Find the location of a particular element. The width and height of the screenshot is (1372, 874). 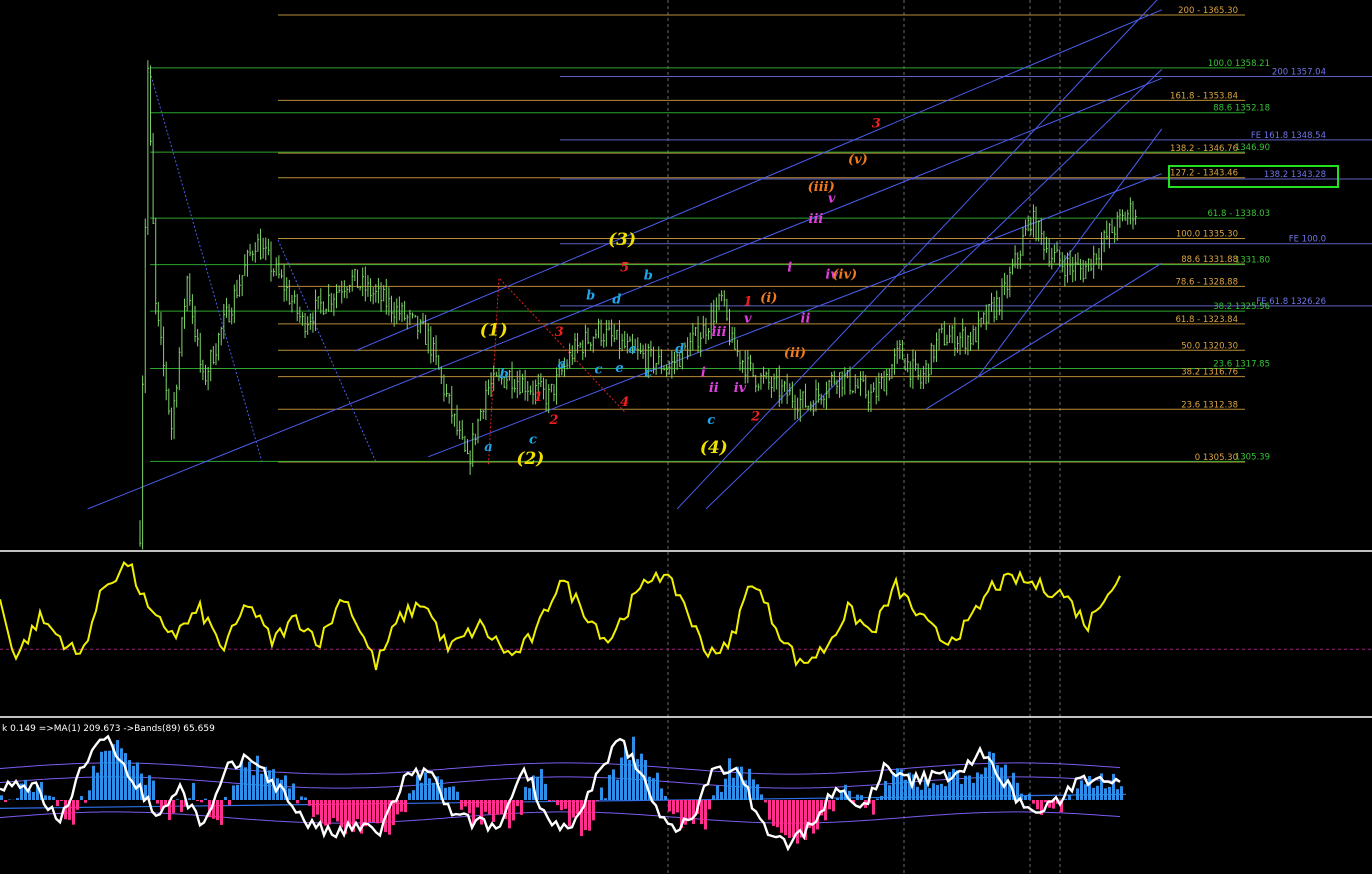

level-label: 161.8 - 1353.84 is located at coordinates (1204, 96).